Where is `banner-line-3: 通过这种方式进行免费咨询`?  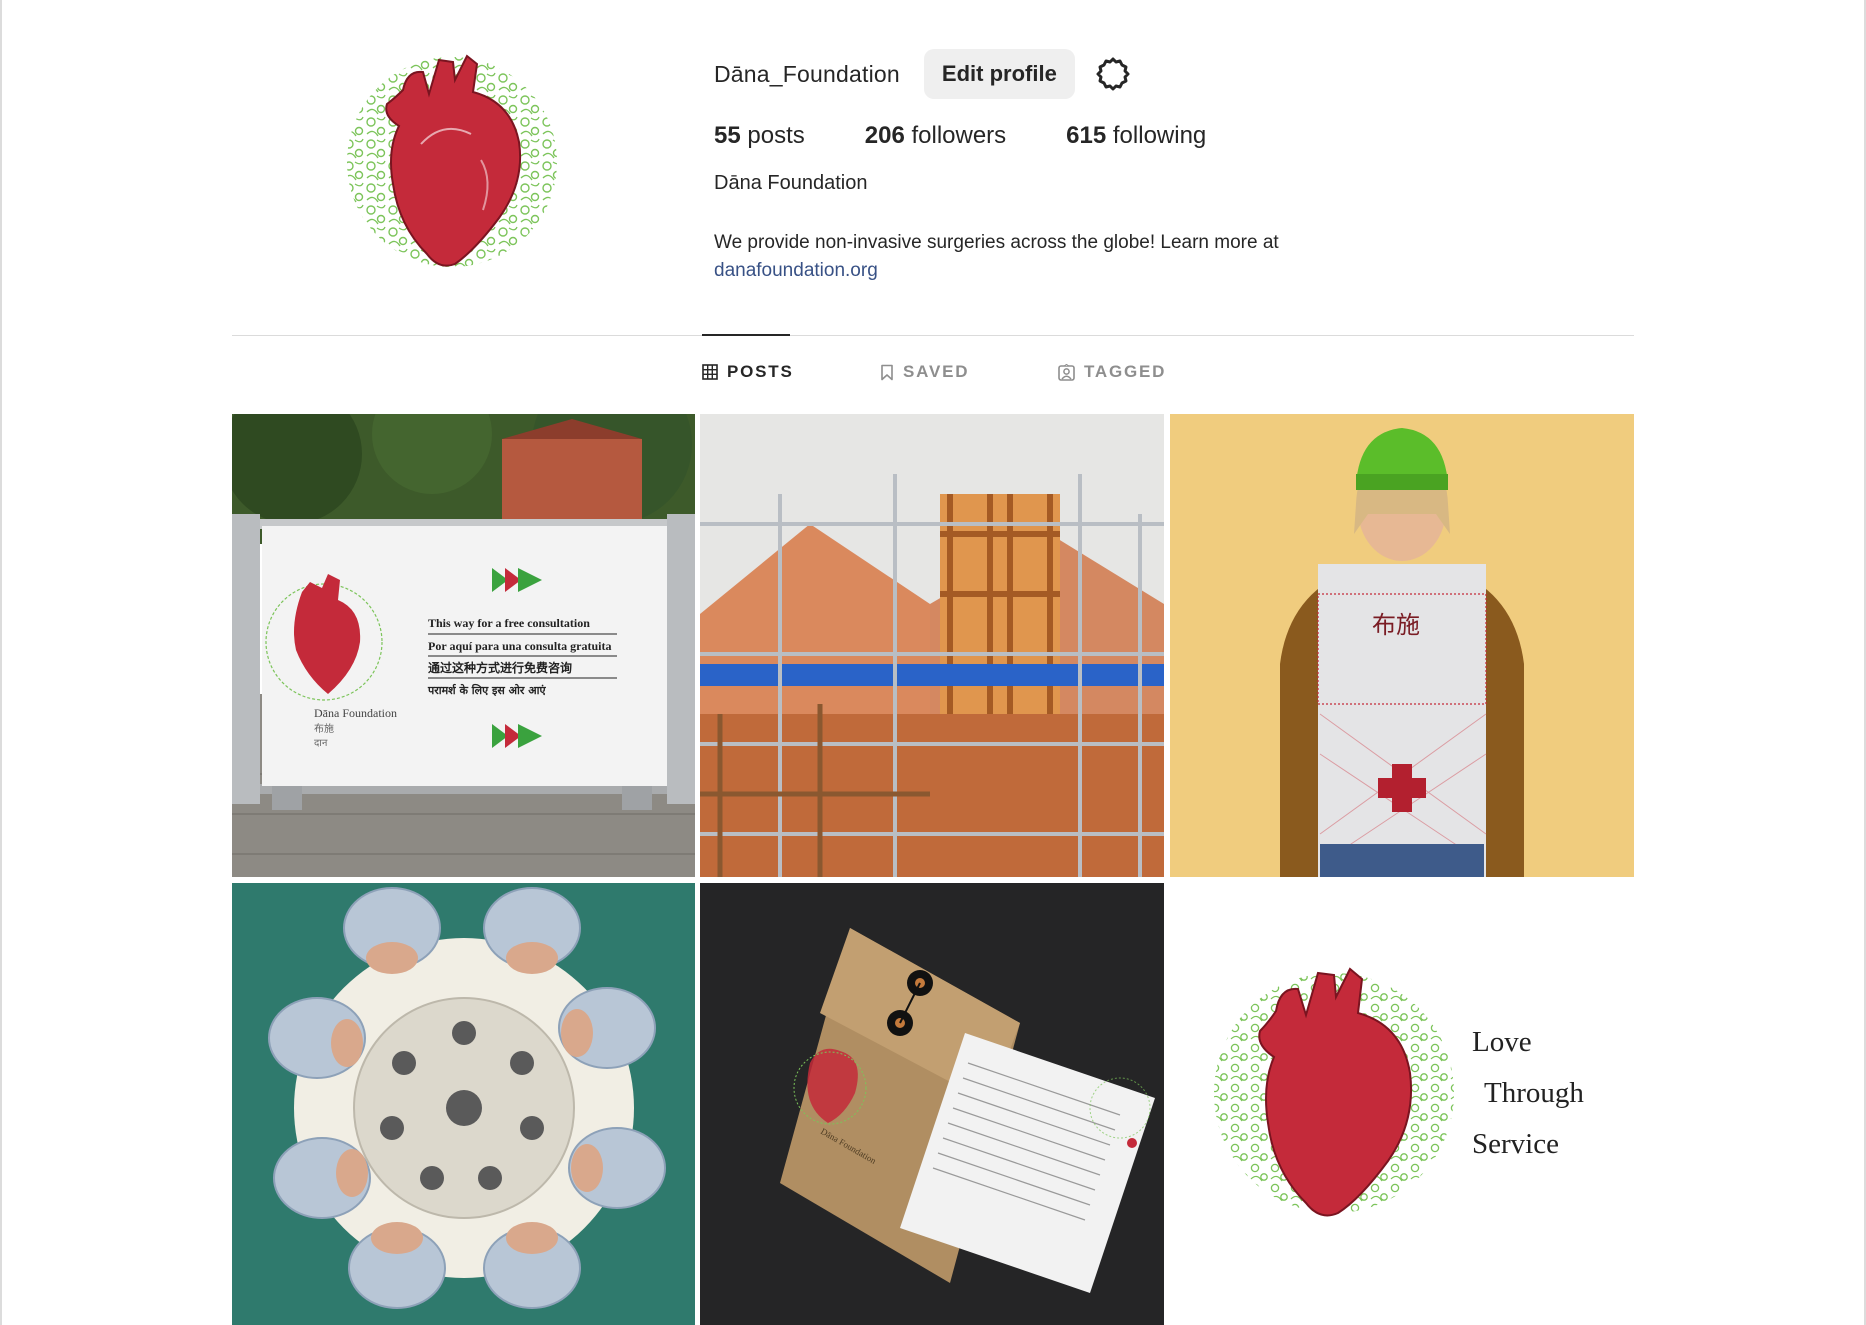 banner-line-3: 通过这种方式进行免费咨询 is located at coordinates (500, 667).